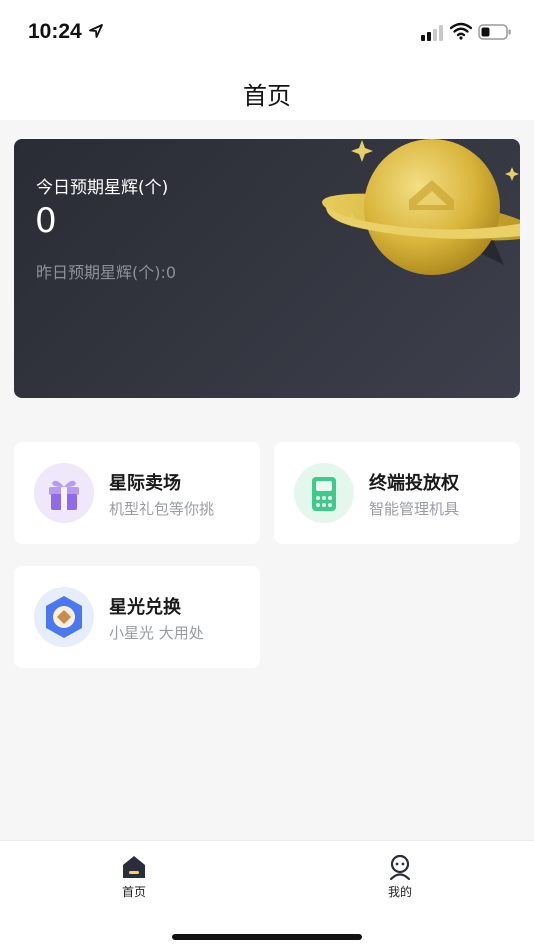  I want to click on tab-home: 首页, so click(134, 876).